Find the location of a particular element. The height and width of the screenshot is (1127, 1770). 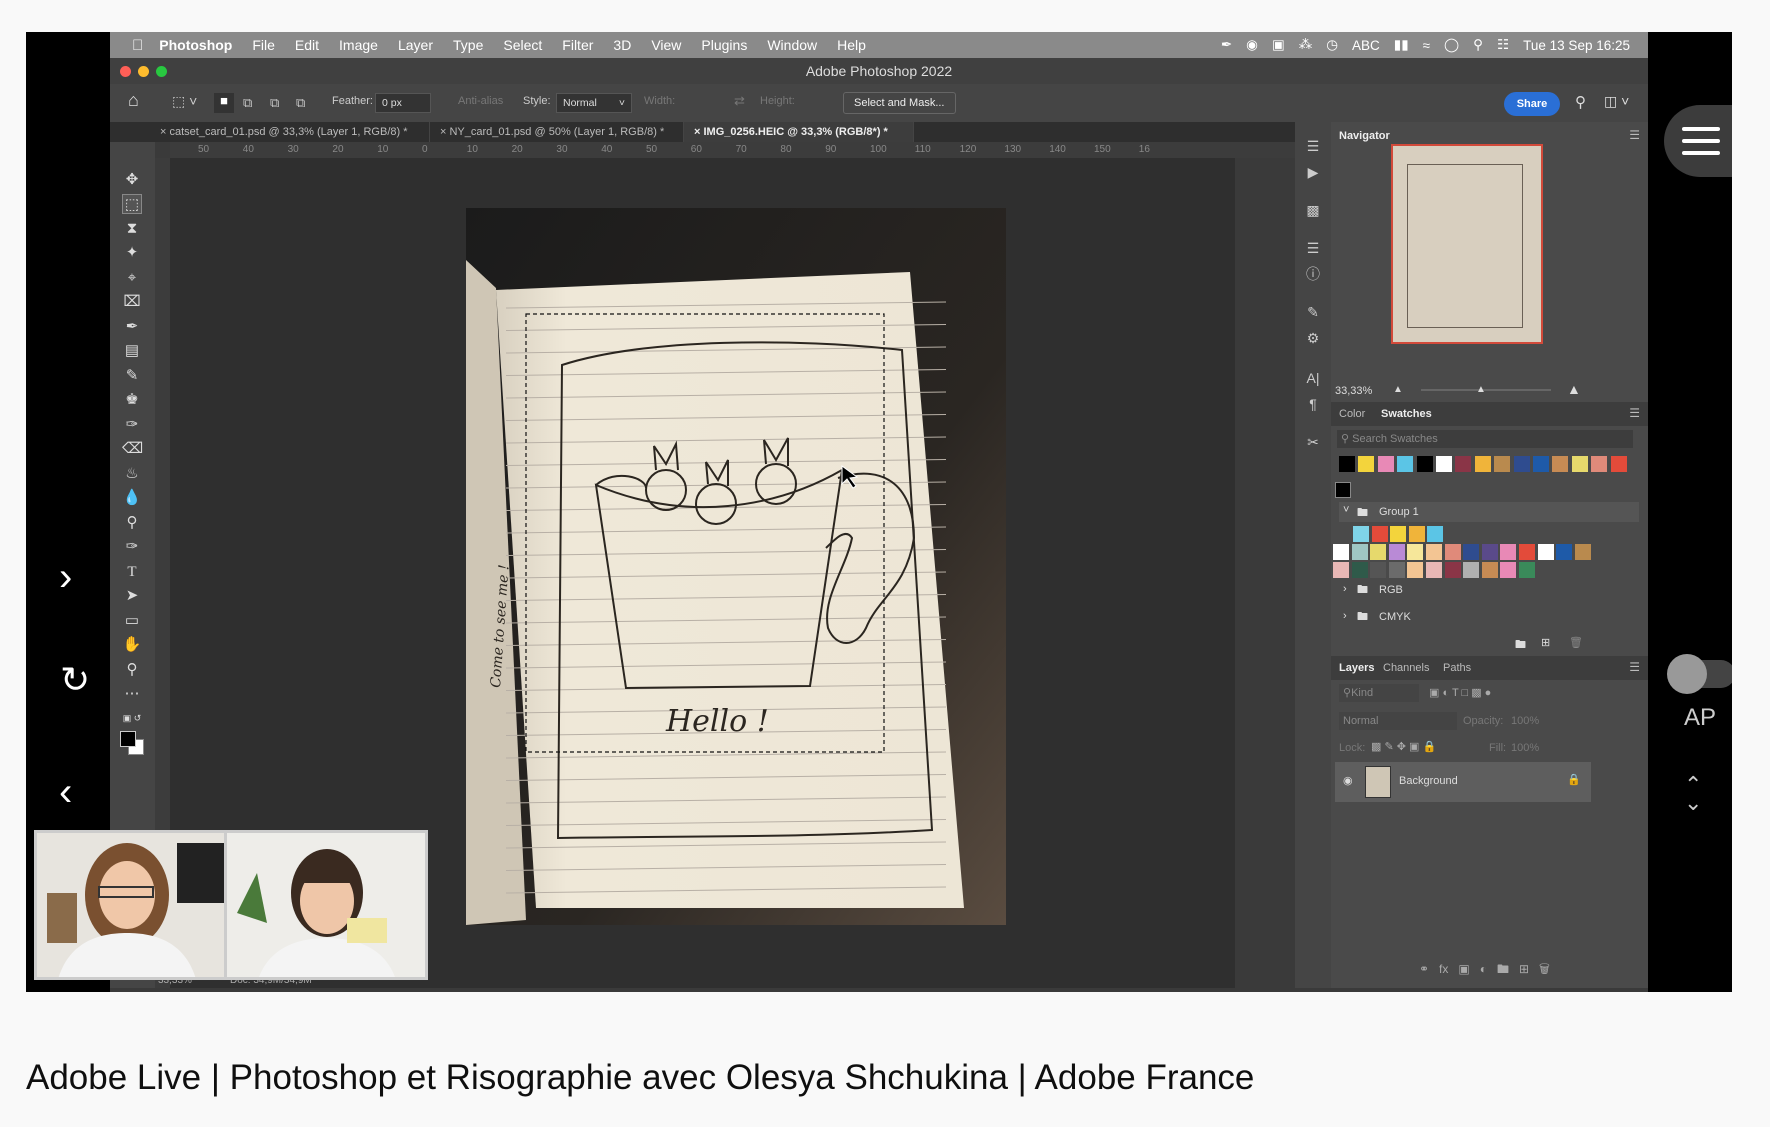

cmyk-folder-row: › 🖿 CMYK is located at coordinates (1489, 617).